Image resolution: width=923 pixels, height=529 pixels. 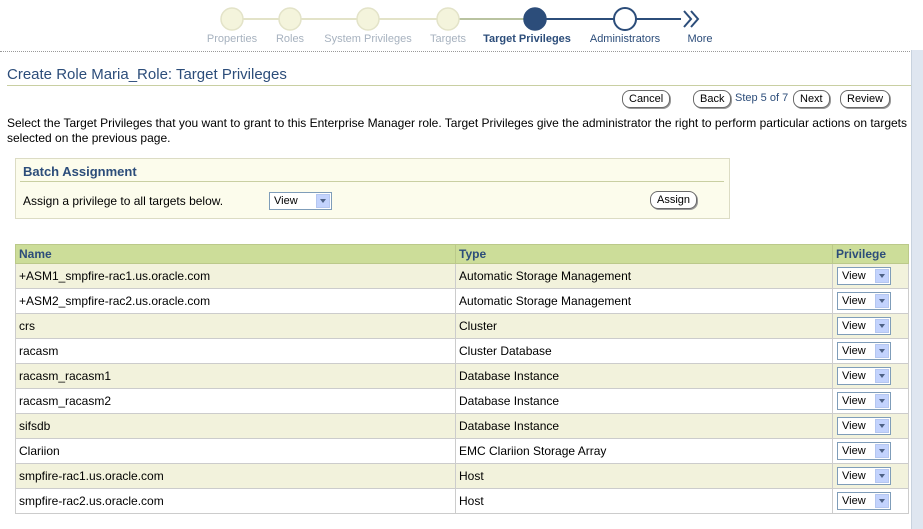 What do you see at coordinates (699, 39) in the screenshot?
I see `step-more: More` at bounding box center [699, 39].